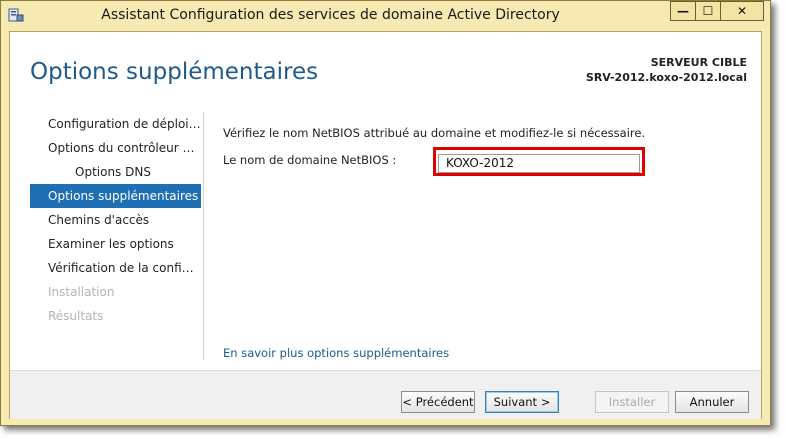 This screenshot has width=785, height=438. Describe the element at coordinates (698, 62) in the screenshot. I see `target-server-label: SERVEUR CIBLE` at that location.